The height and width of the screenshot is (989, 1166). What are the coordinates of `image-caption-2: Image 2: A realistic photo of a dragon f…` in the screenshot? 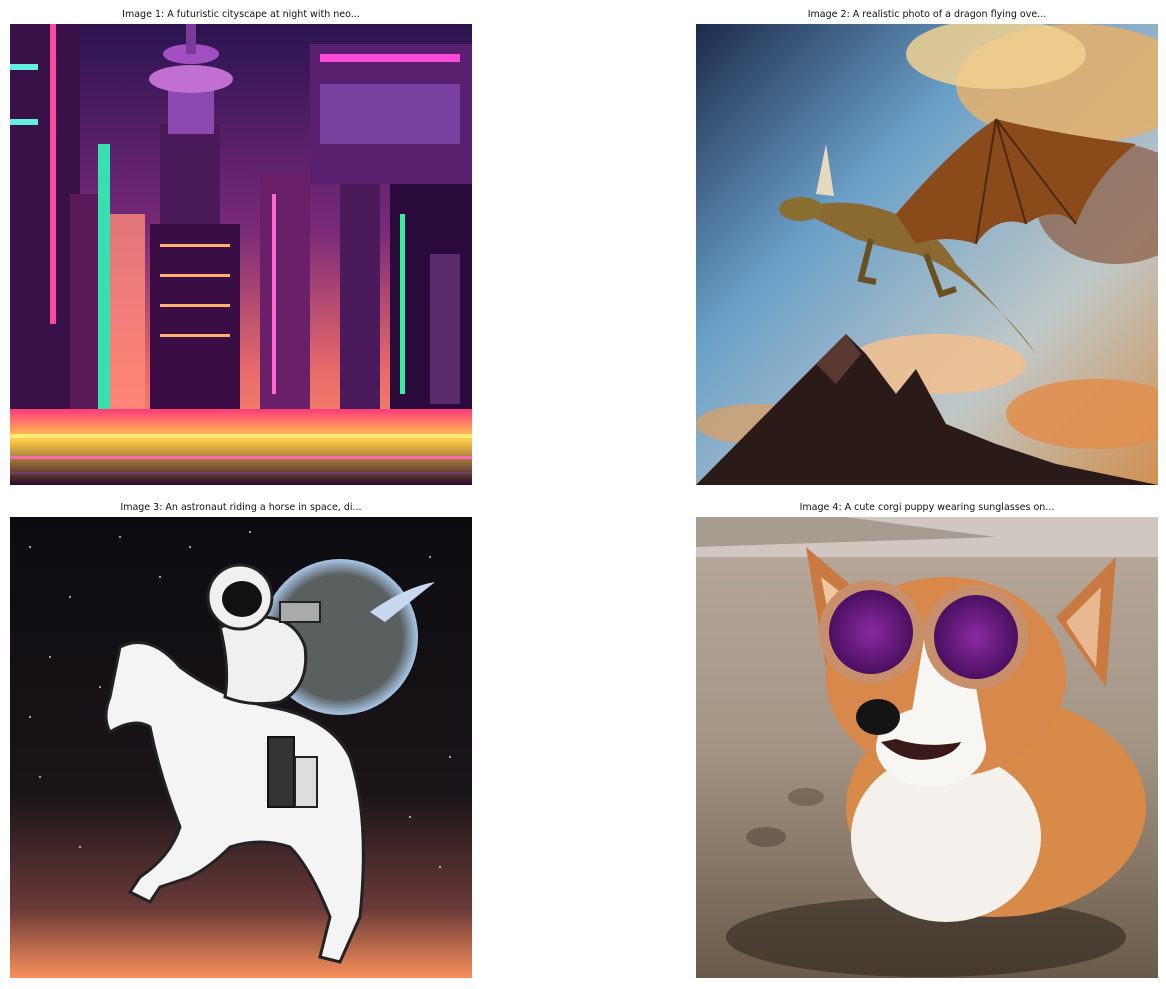 It's located at (927, 14).